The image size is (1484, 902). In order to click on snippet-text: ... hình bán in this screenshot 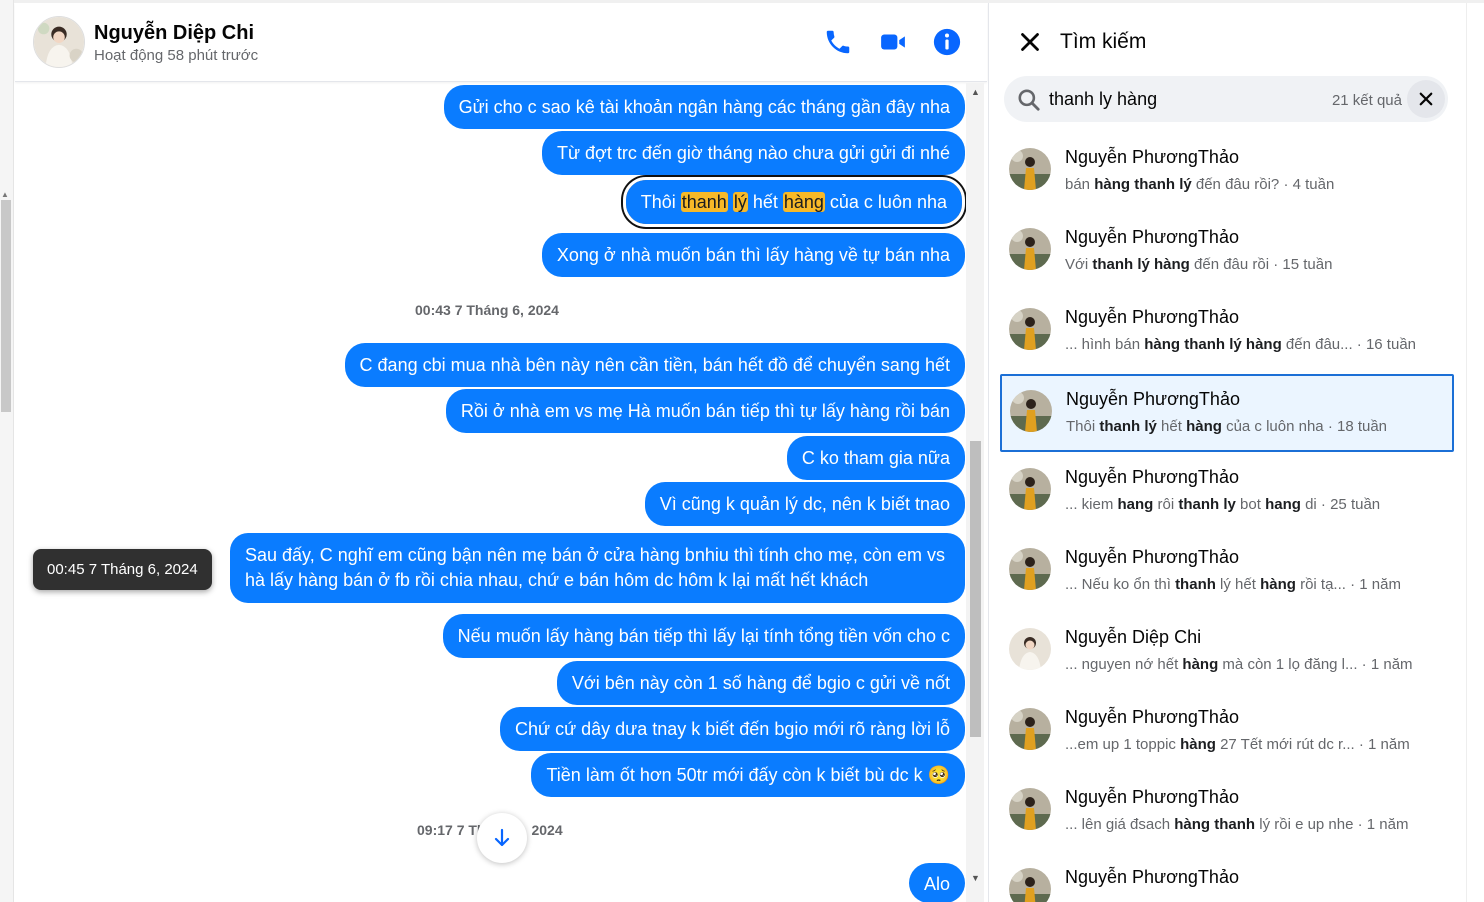, I will do `click(1105, 344)`.